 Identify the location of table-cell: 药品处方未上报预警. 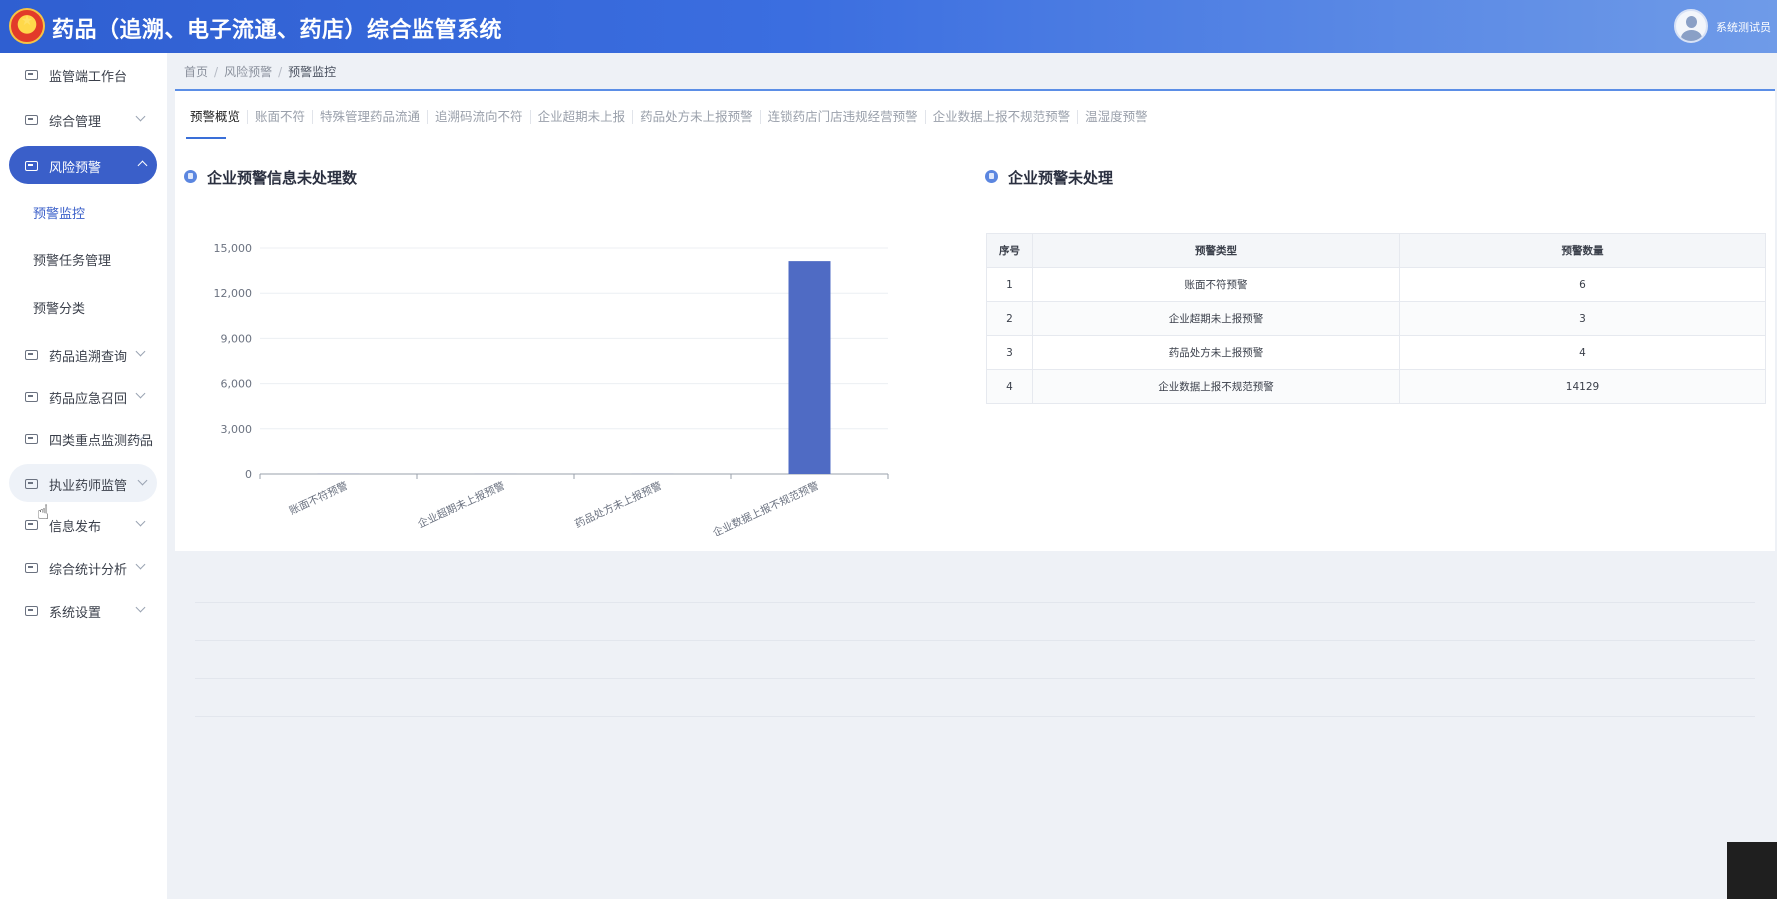
(1216, 352).